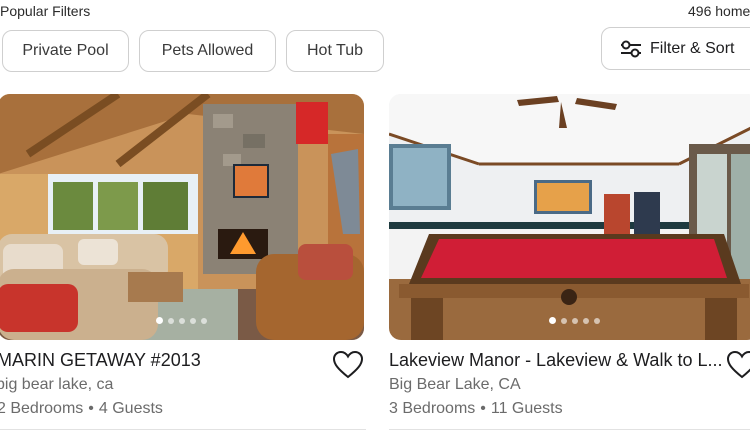 Image resolution: width=750 pixels, height=430 pixels. I want to click on listing-meta: 3 Bedrooms • 11 Guests, so click(476, 409).